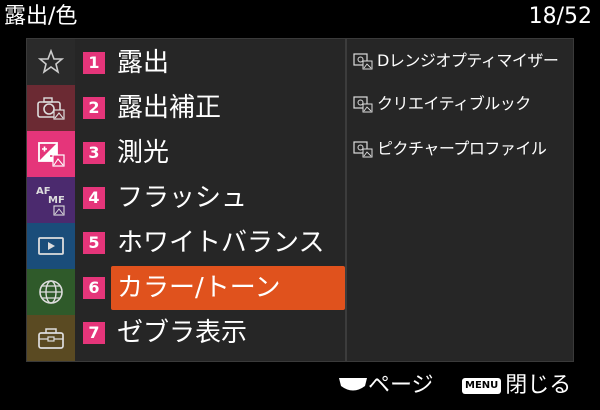 The image size is (600, 410). Describe the element at coordinates (169, 108) in the screenshot. I see `menu-item-label: 露出補正` at that location.